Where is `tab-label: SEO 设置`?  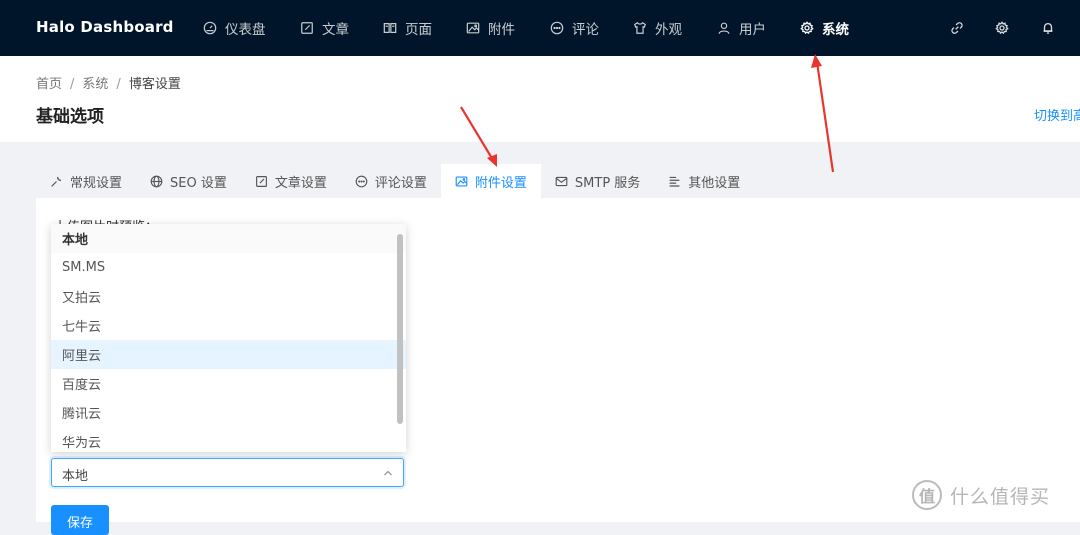
tab-label: SEO 设置 is located at coordinates (198, 183).